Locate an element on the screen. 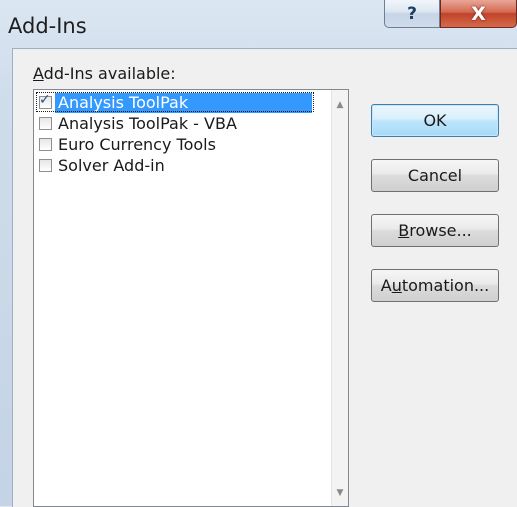 The height and width of the screenshot is (507, 517). scroll-up-icon: ▲ is located at coordinates (340, 104).